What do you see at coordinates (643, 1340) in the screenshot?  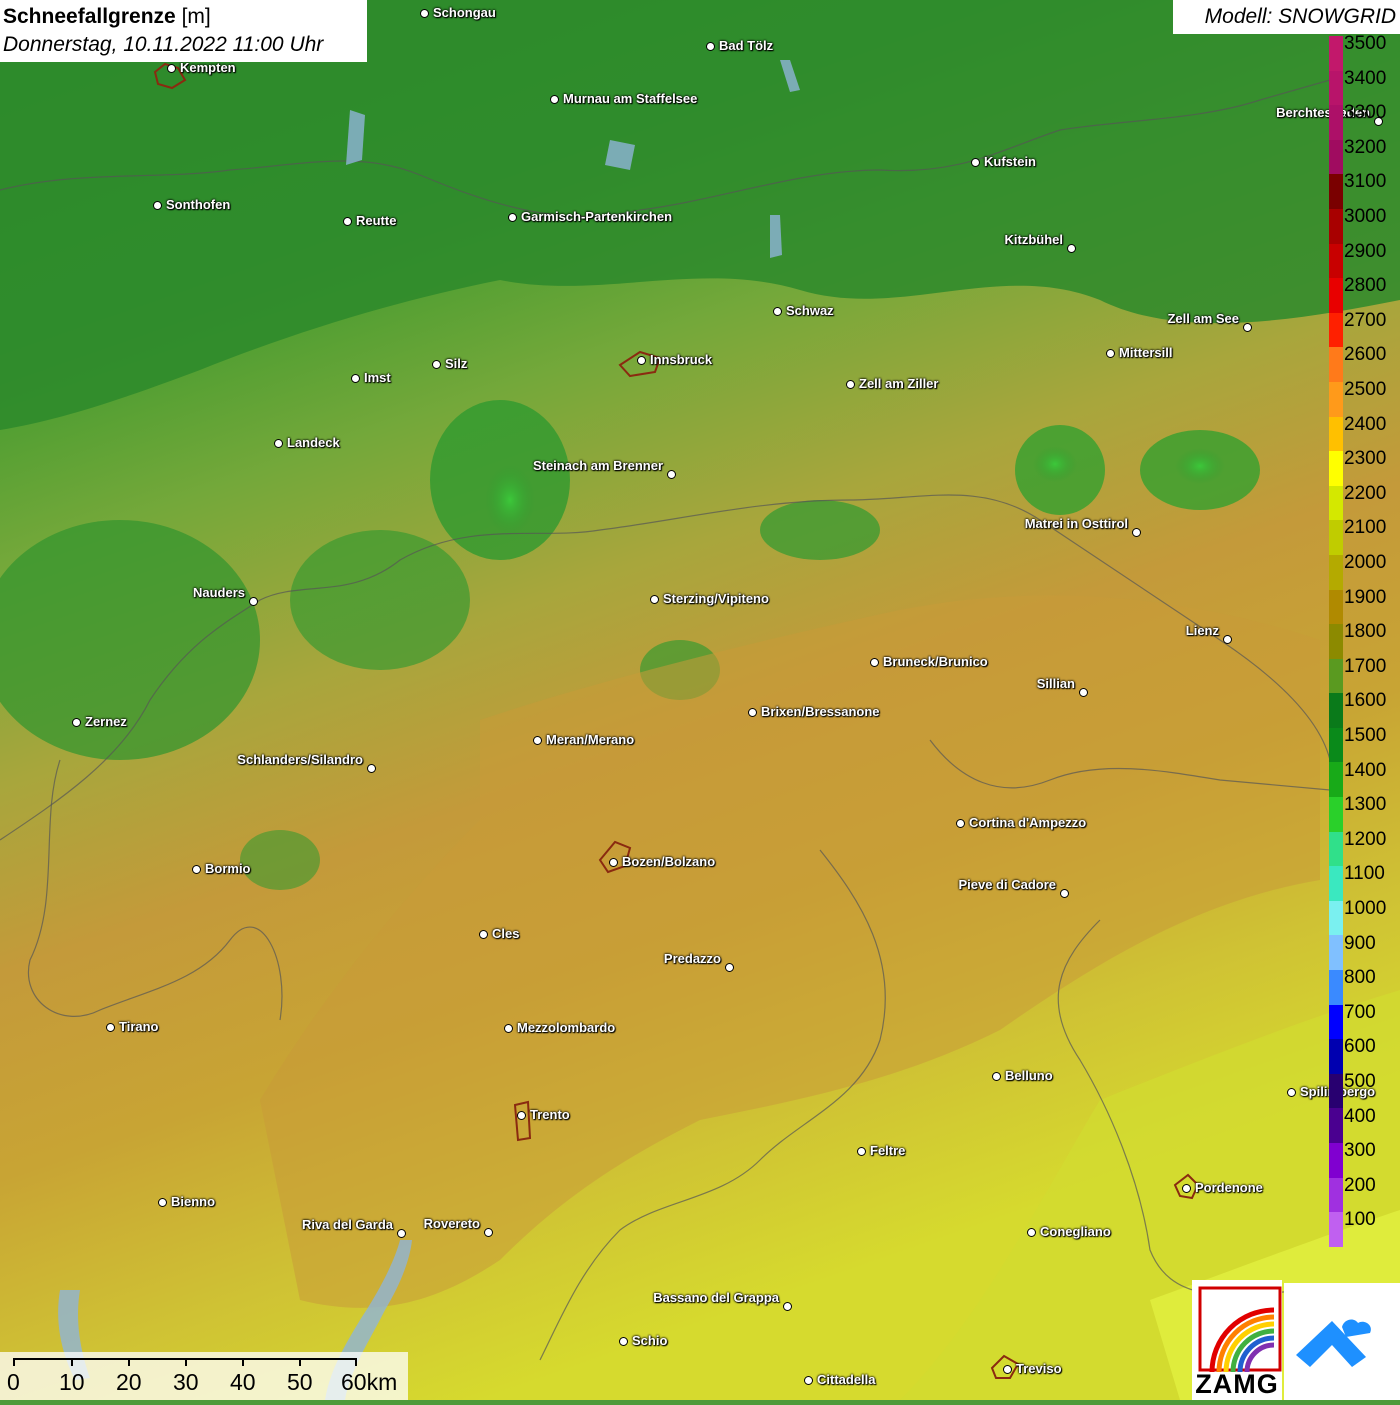 I see `city-label: Schio` at bounding box center [643, 1340].